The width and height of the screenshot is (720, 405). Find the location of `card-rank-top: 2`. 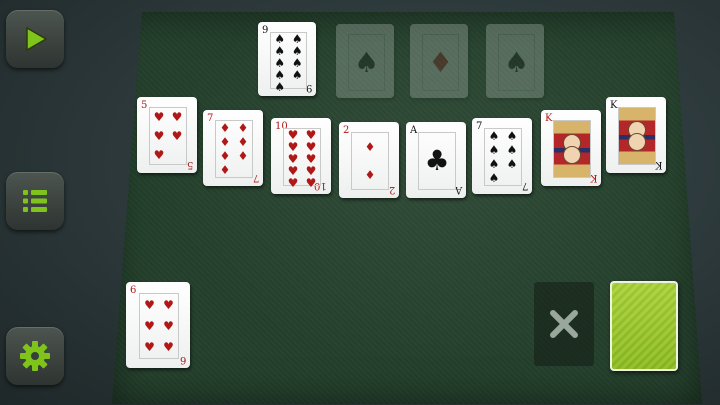

card-rank-top: 2 is located at coordinates (346, 130).